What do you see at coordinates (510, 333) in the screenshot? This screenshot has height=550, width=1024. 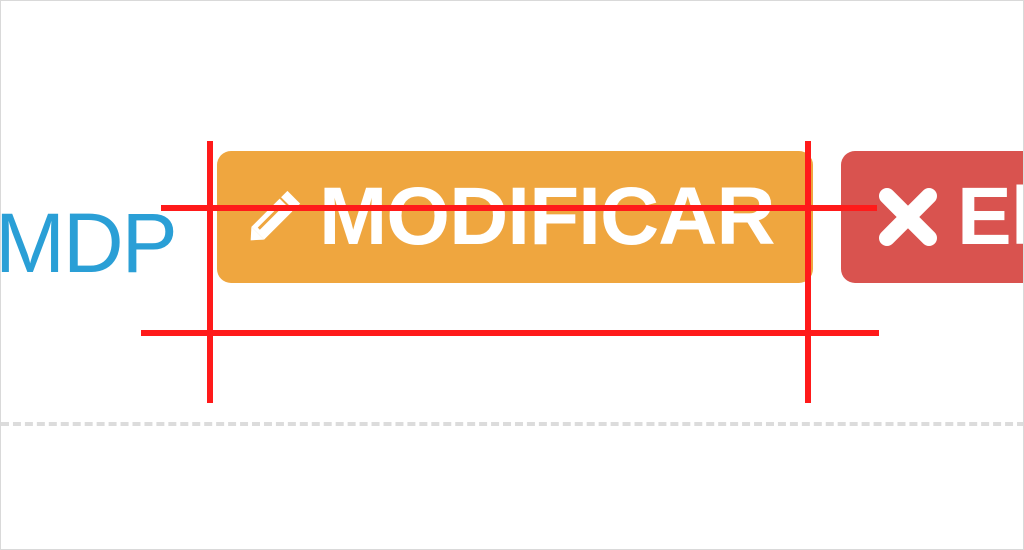 I see `guide-line-horizontal-low` at bounding box center [510, 333].